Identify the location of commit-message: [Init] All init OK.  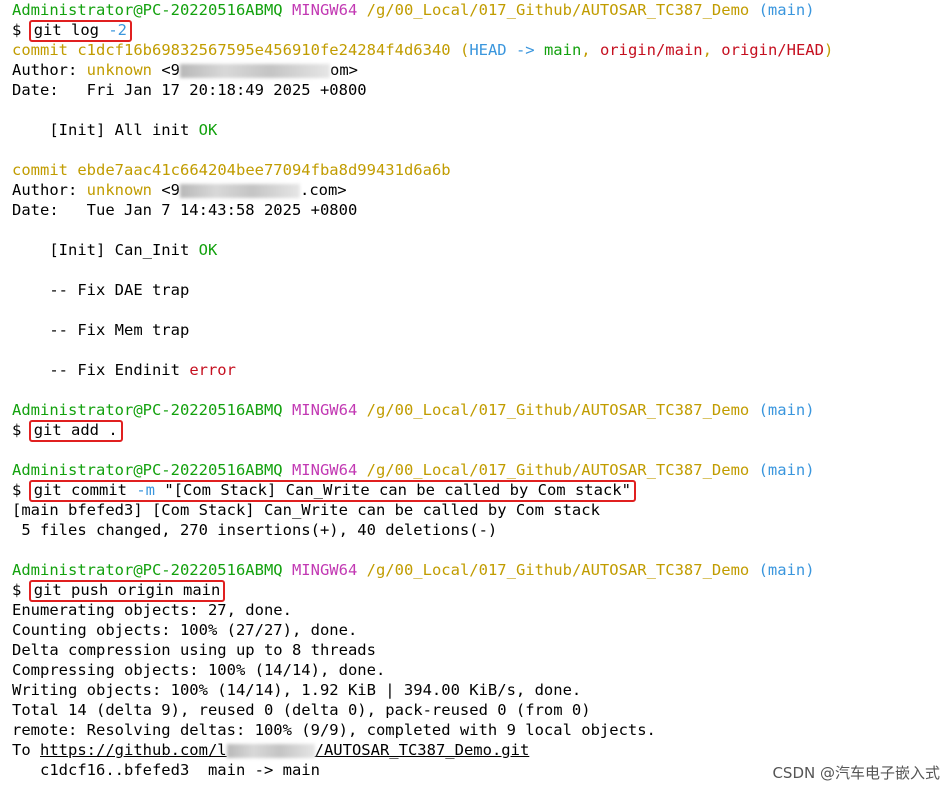
(479, 130).